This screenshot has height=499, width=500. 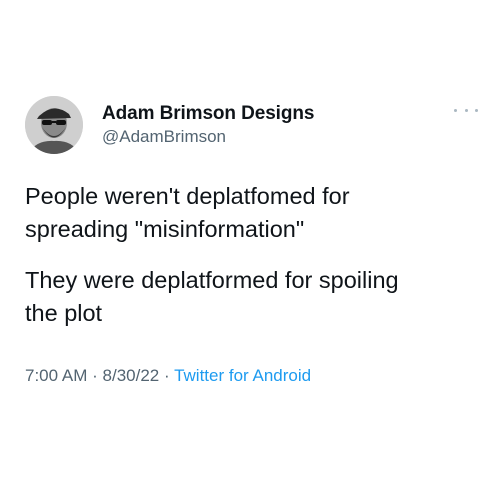 What do you see at coordinates (64, 313) in the screenshot?
I see `tweet-line: the plot` at bounding box center [64, 313].